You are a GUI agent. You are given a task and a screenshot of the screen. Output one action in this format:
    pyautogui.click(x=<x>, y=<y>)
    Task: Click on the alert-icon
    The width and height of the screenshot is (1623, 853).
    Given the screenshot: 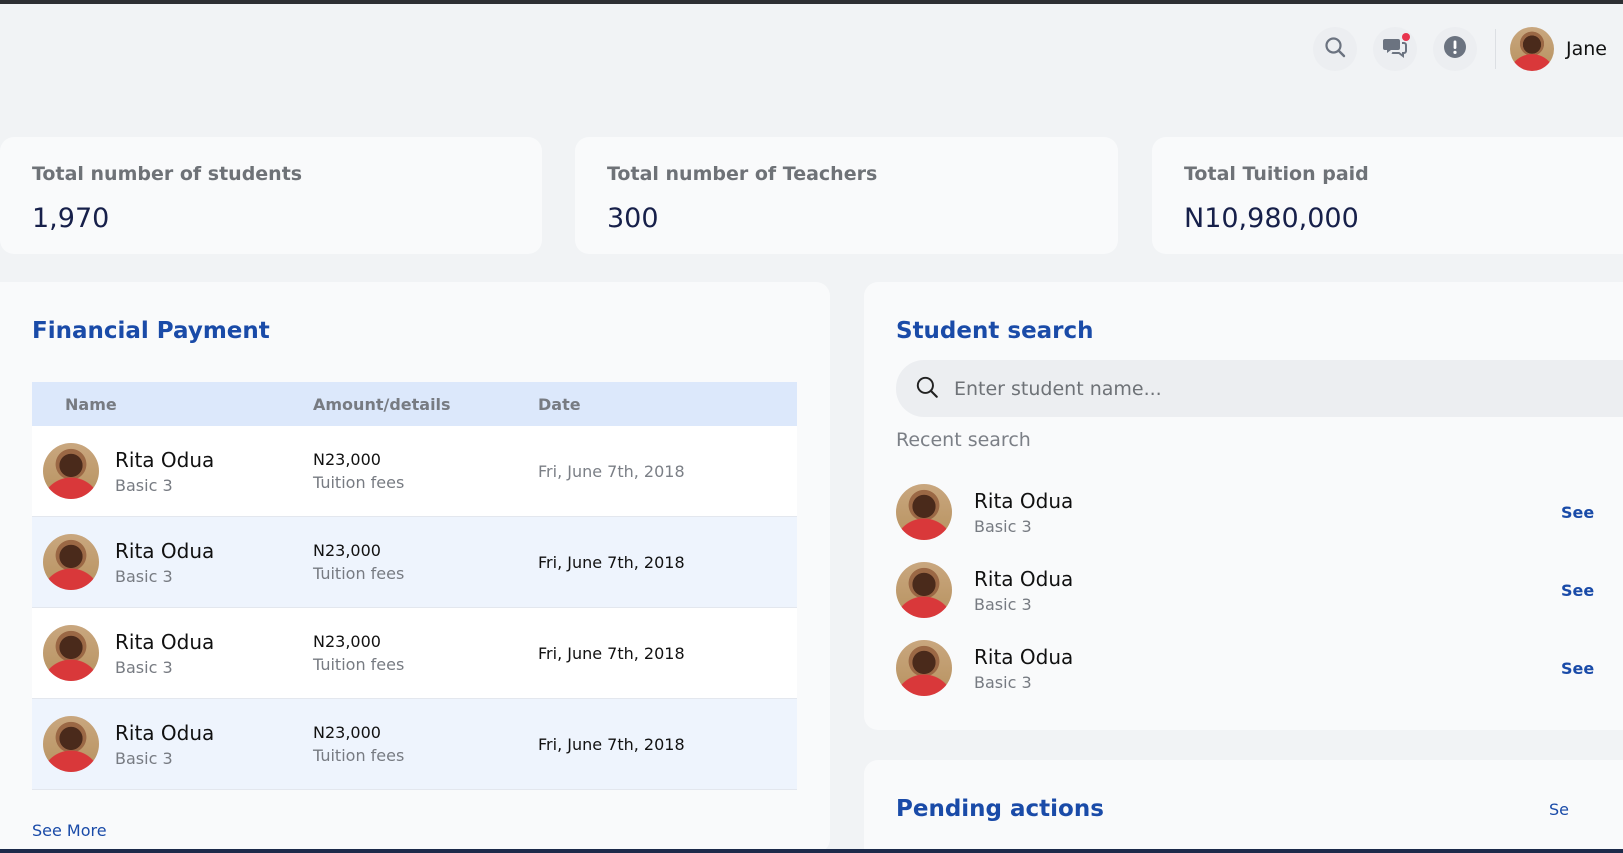 What is the action you would take?
    pyautogui.click(x=1455, y=49)
    